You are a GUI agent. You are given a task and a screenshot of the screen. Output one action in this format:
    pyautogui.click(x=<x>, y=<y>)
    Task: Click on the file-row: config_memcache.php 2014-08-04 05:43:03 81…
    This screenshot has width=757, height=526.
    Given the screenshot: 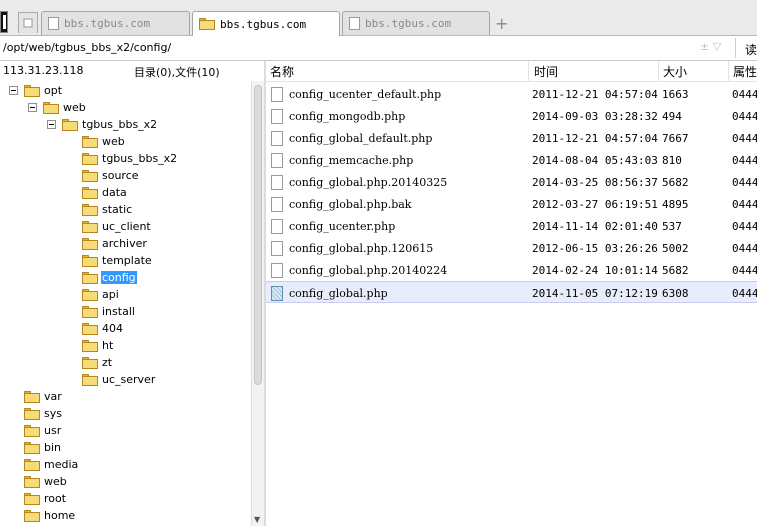 What is the action you would take?
    pyautogui.click(x=511, y=160)
    